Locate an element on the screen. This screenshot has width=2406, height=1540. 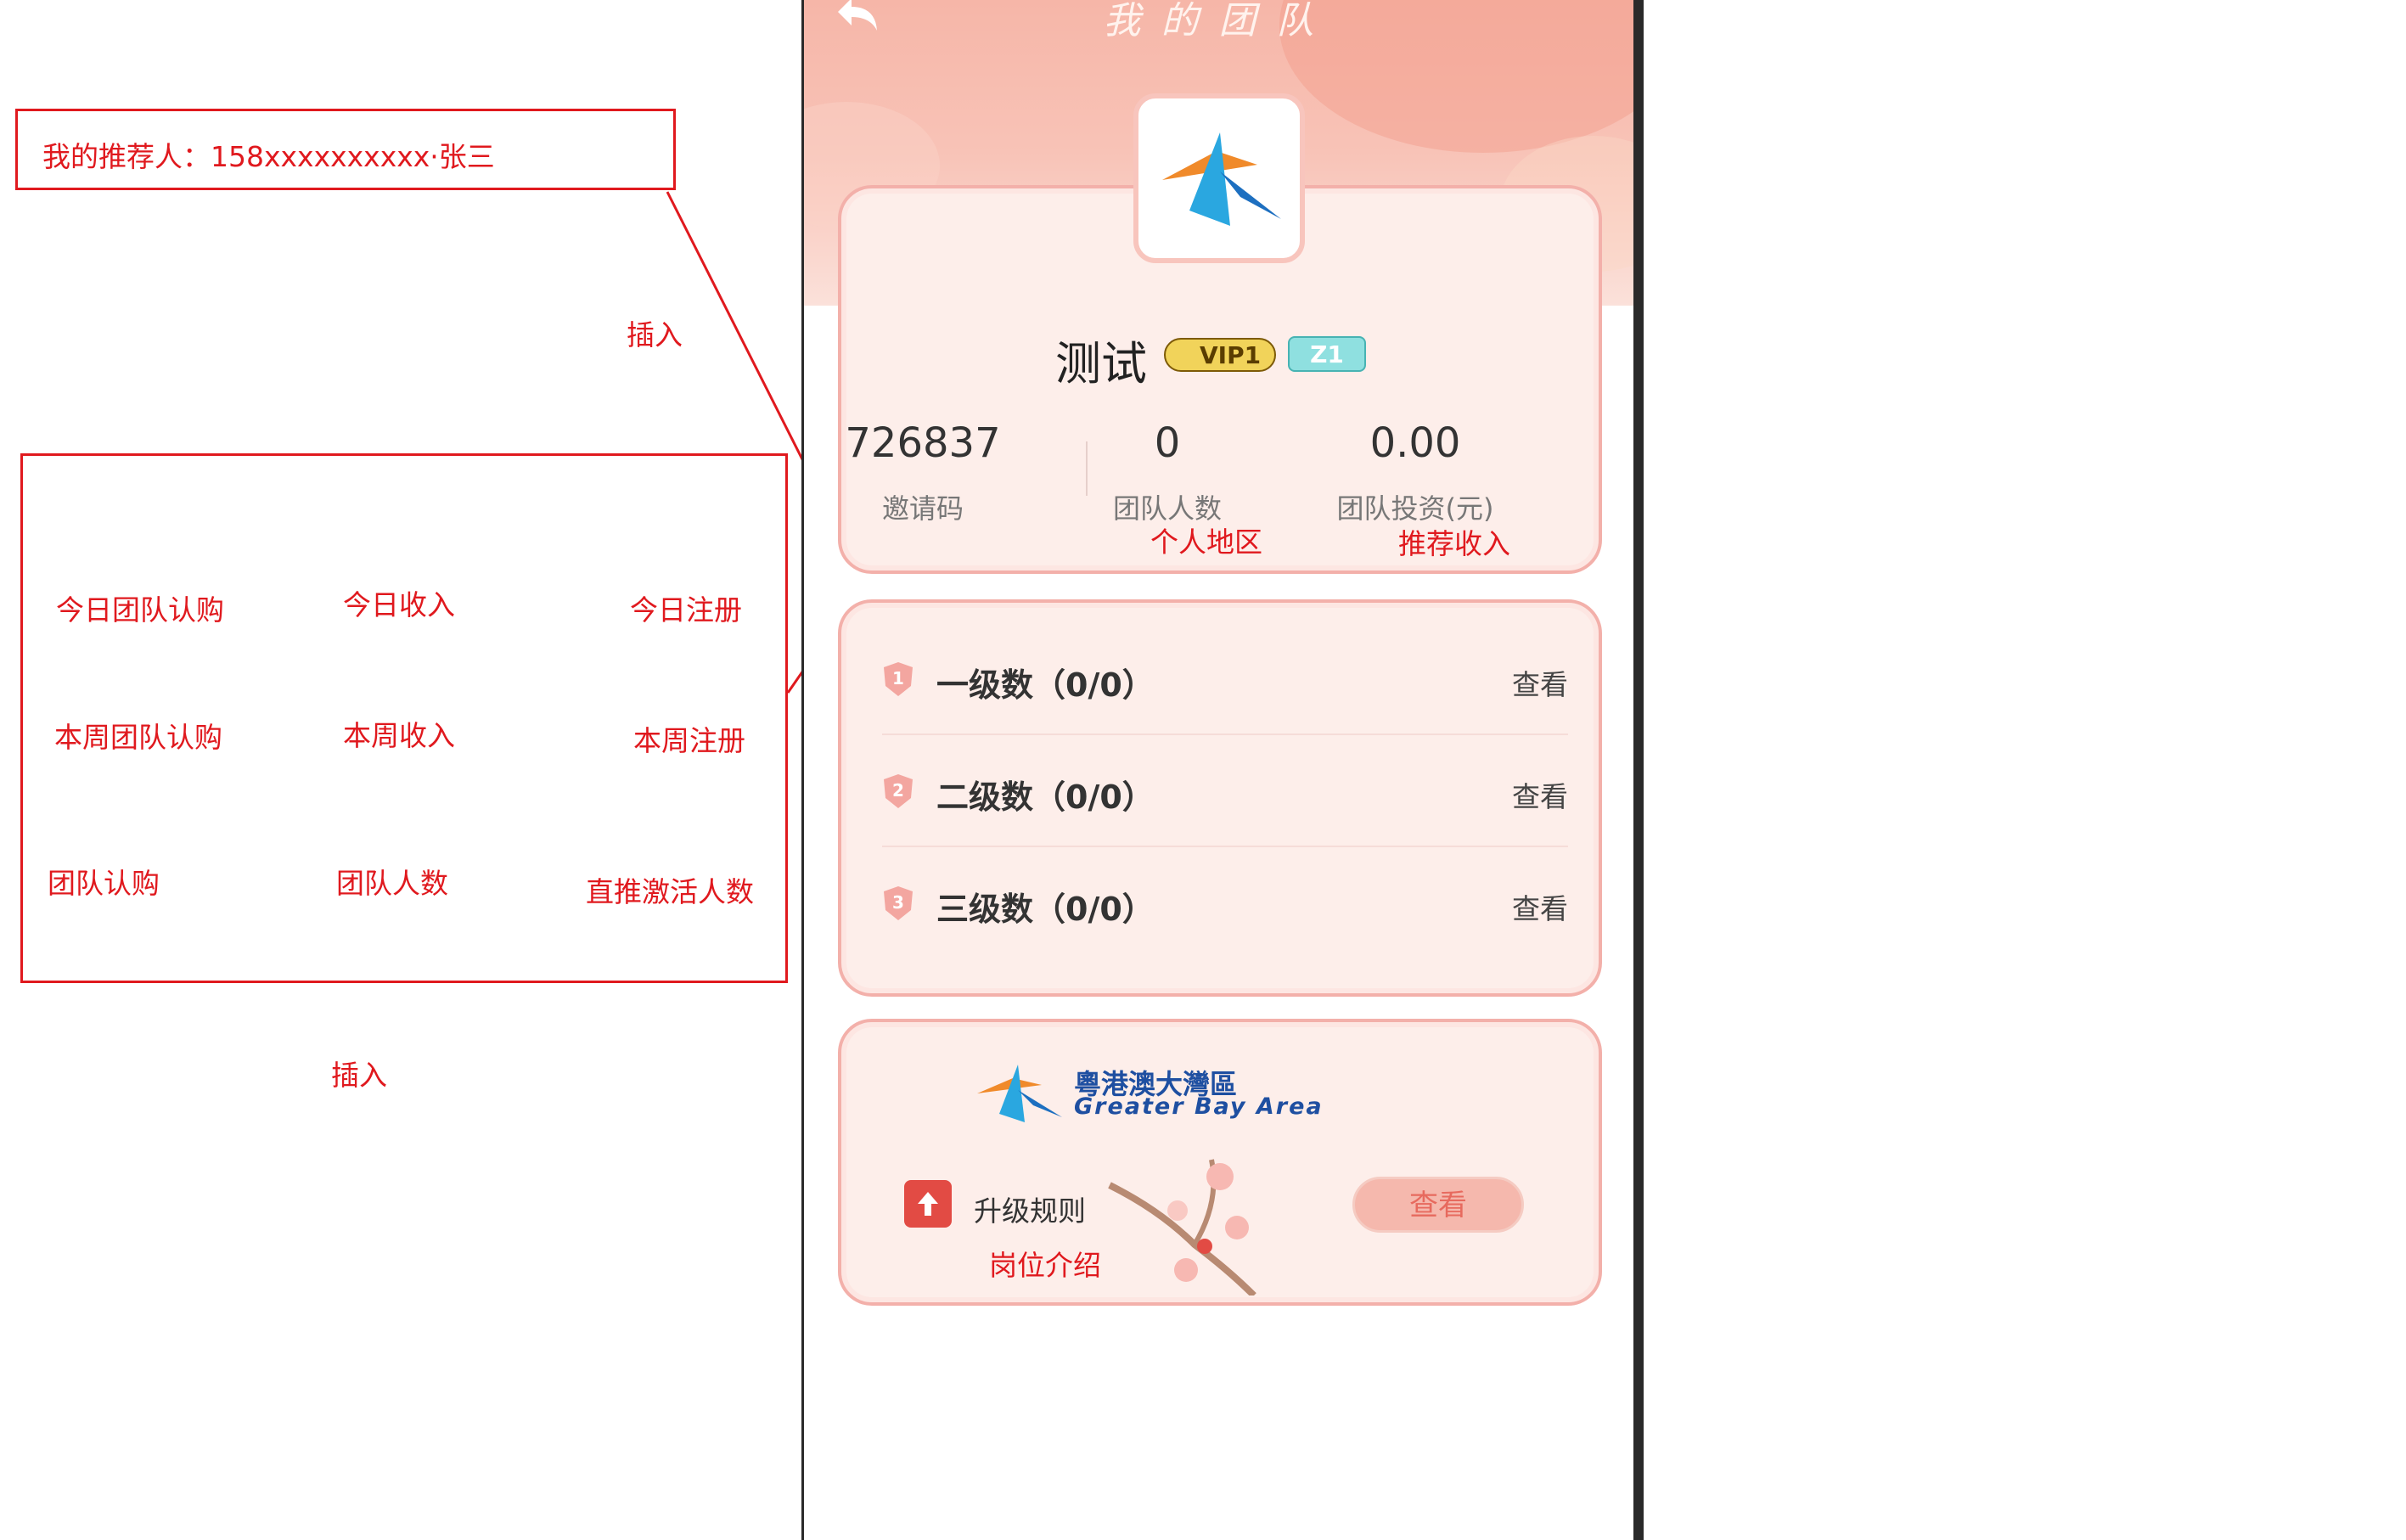
shield-2-icon: 2 is located at coordinates (899, 791).